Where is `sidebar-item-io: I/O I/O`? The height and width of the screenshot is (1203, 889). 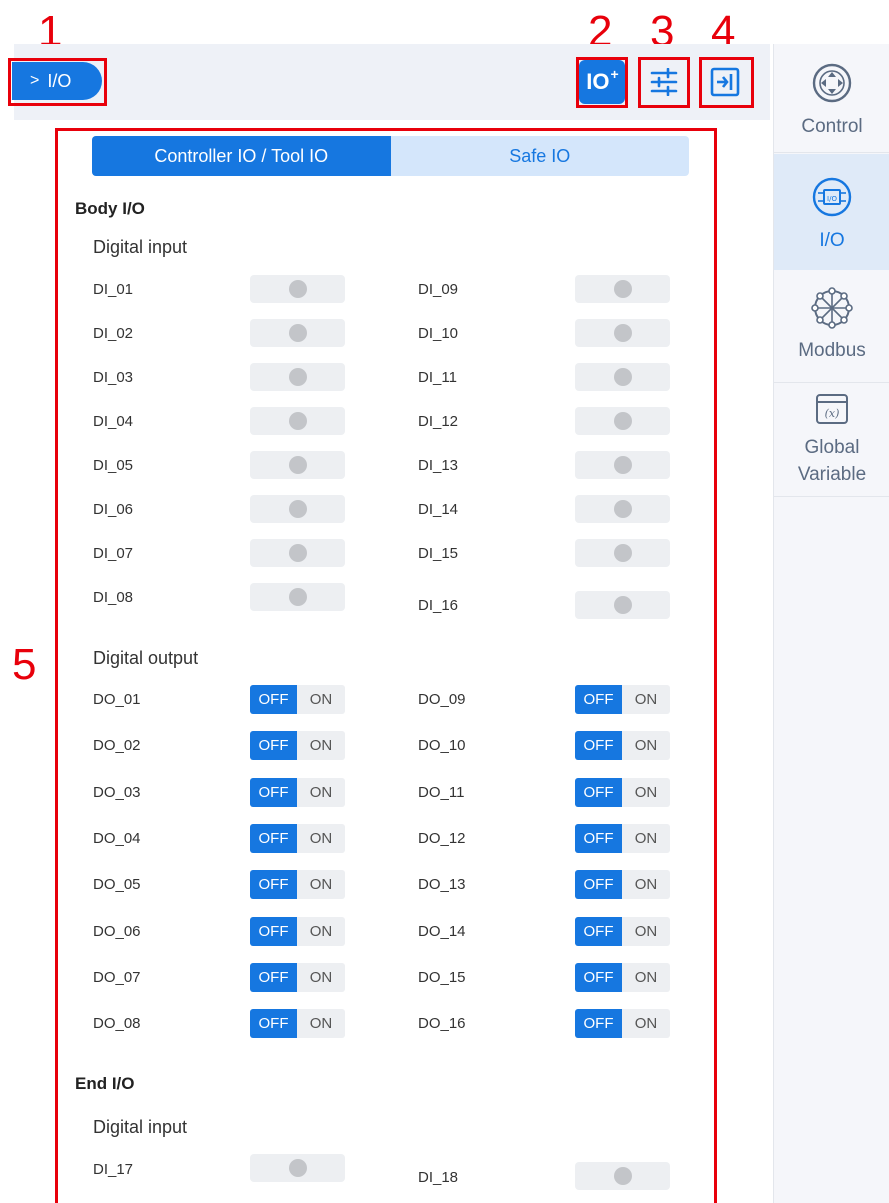
sidebar-item-io: I/O I/O is located at coordinates (831, 212).